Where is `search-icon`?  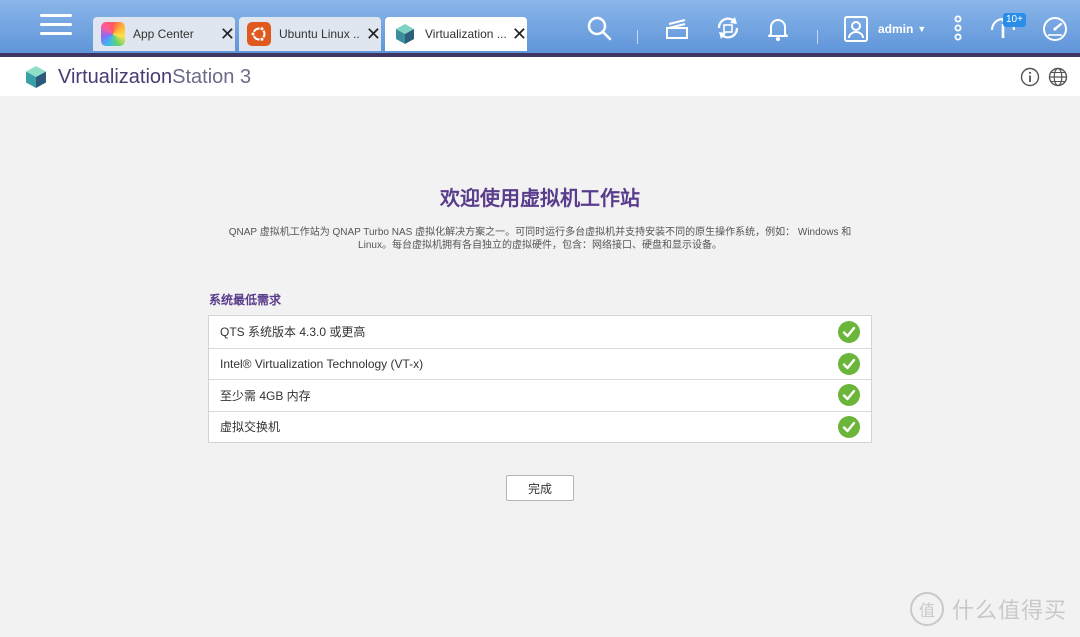
search-icon is located at coordinates (599, 28).